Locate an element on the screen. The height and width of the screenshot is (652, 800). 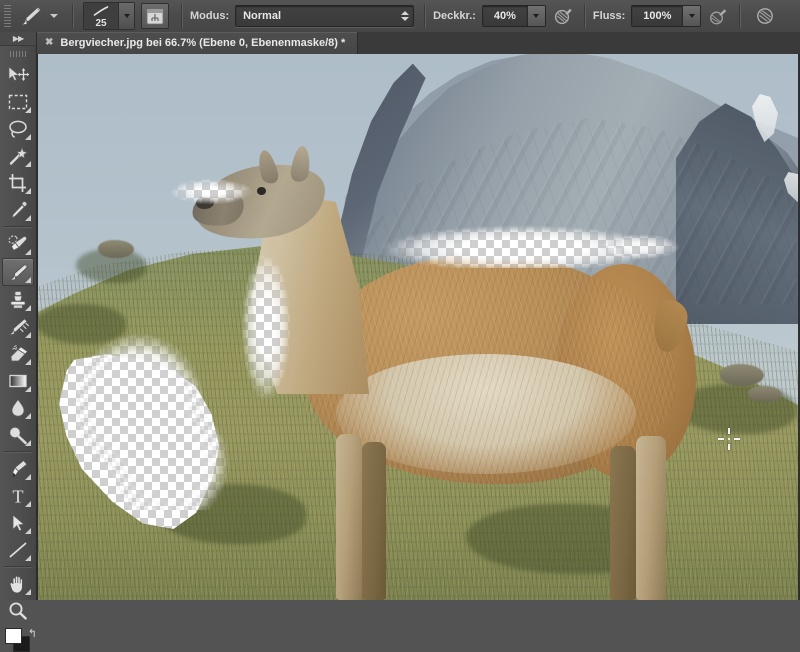
tool-preset-caret-down-icon is located at coordinates (54, 16).